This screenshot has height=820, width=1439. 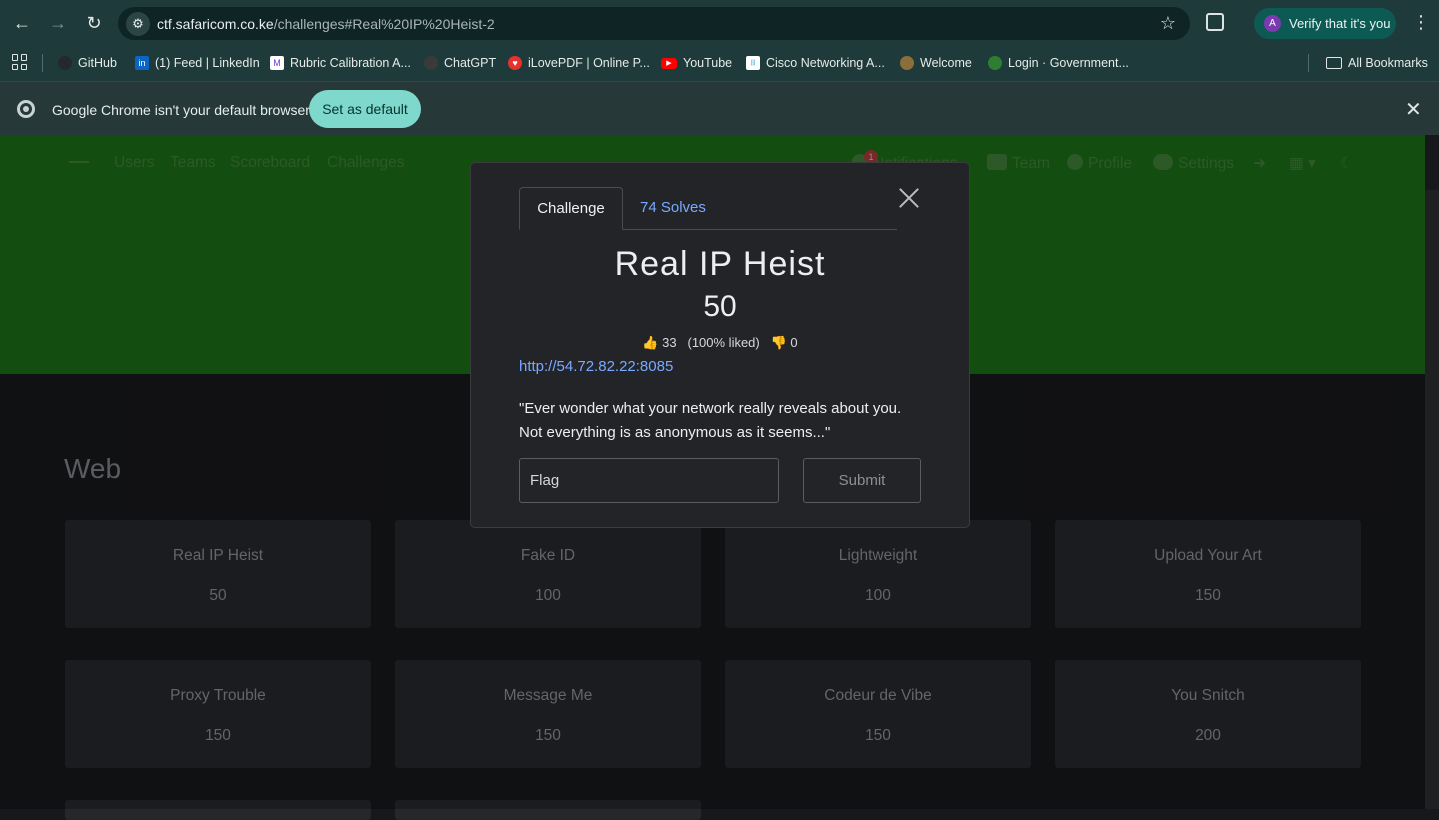 I want to click on challenge-link: http://54.72.82.22:8085, so click(x=596, y=366).